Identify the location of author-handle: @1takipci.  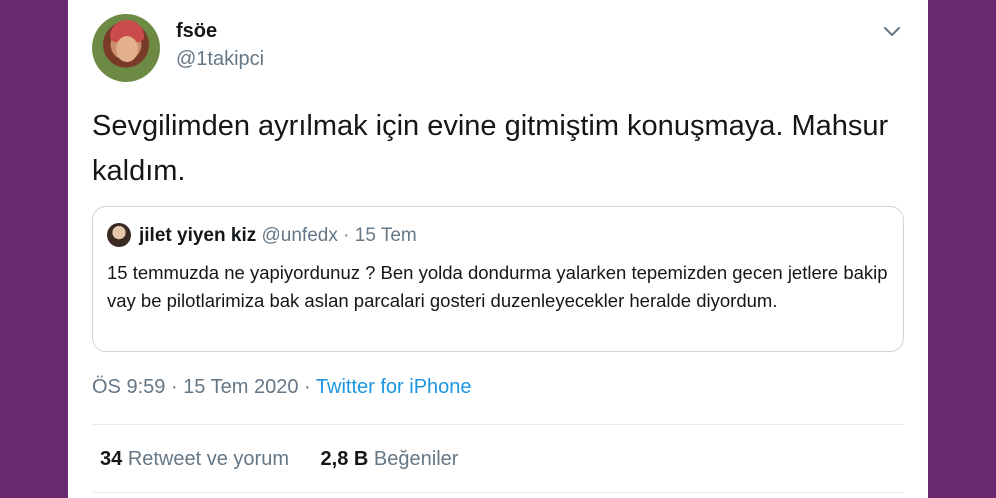
(220, 59).